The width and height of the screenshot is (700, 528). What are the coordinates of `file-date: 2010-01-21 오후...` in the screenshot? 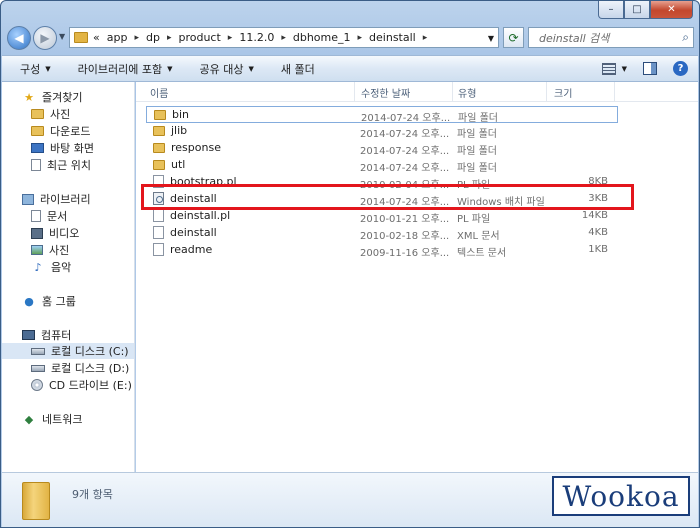 It's located at (405, 219).